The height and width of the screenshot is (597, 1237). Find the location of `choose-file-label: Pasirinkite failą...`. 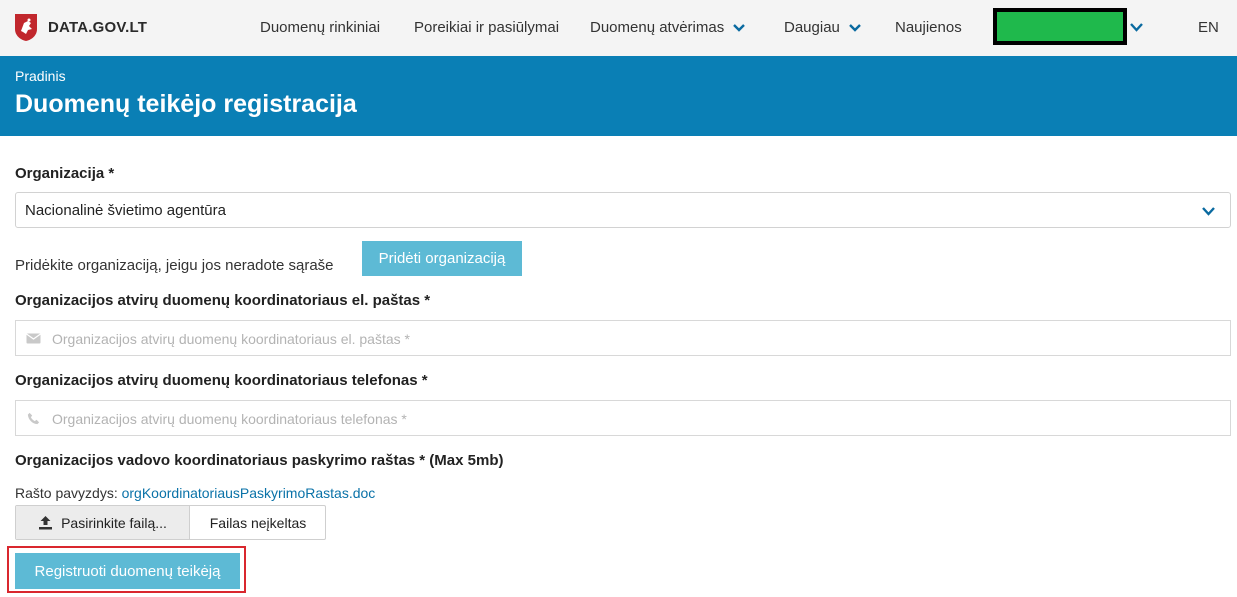

choose-file-label: Pasirinkite failą... is located at coordinates (114, 522).